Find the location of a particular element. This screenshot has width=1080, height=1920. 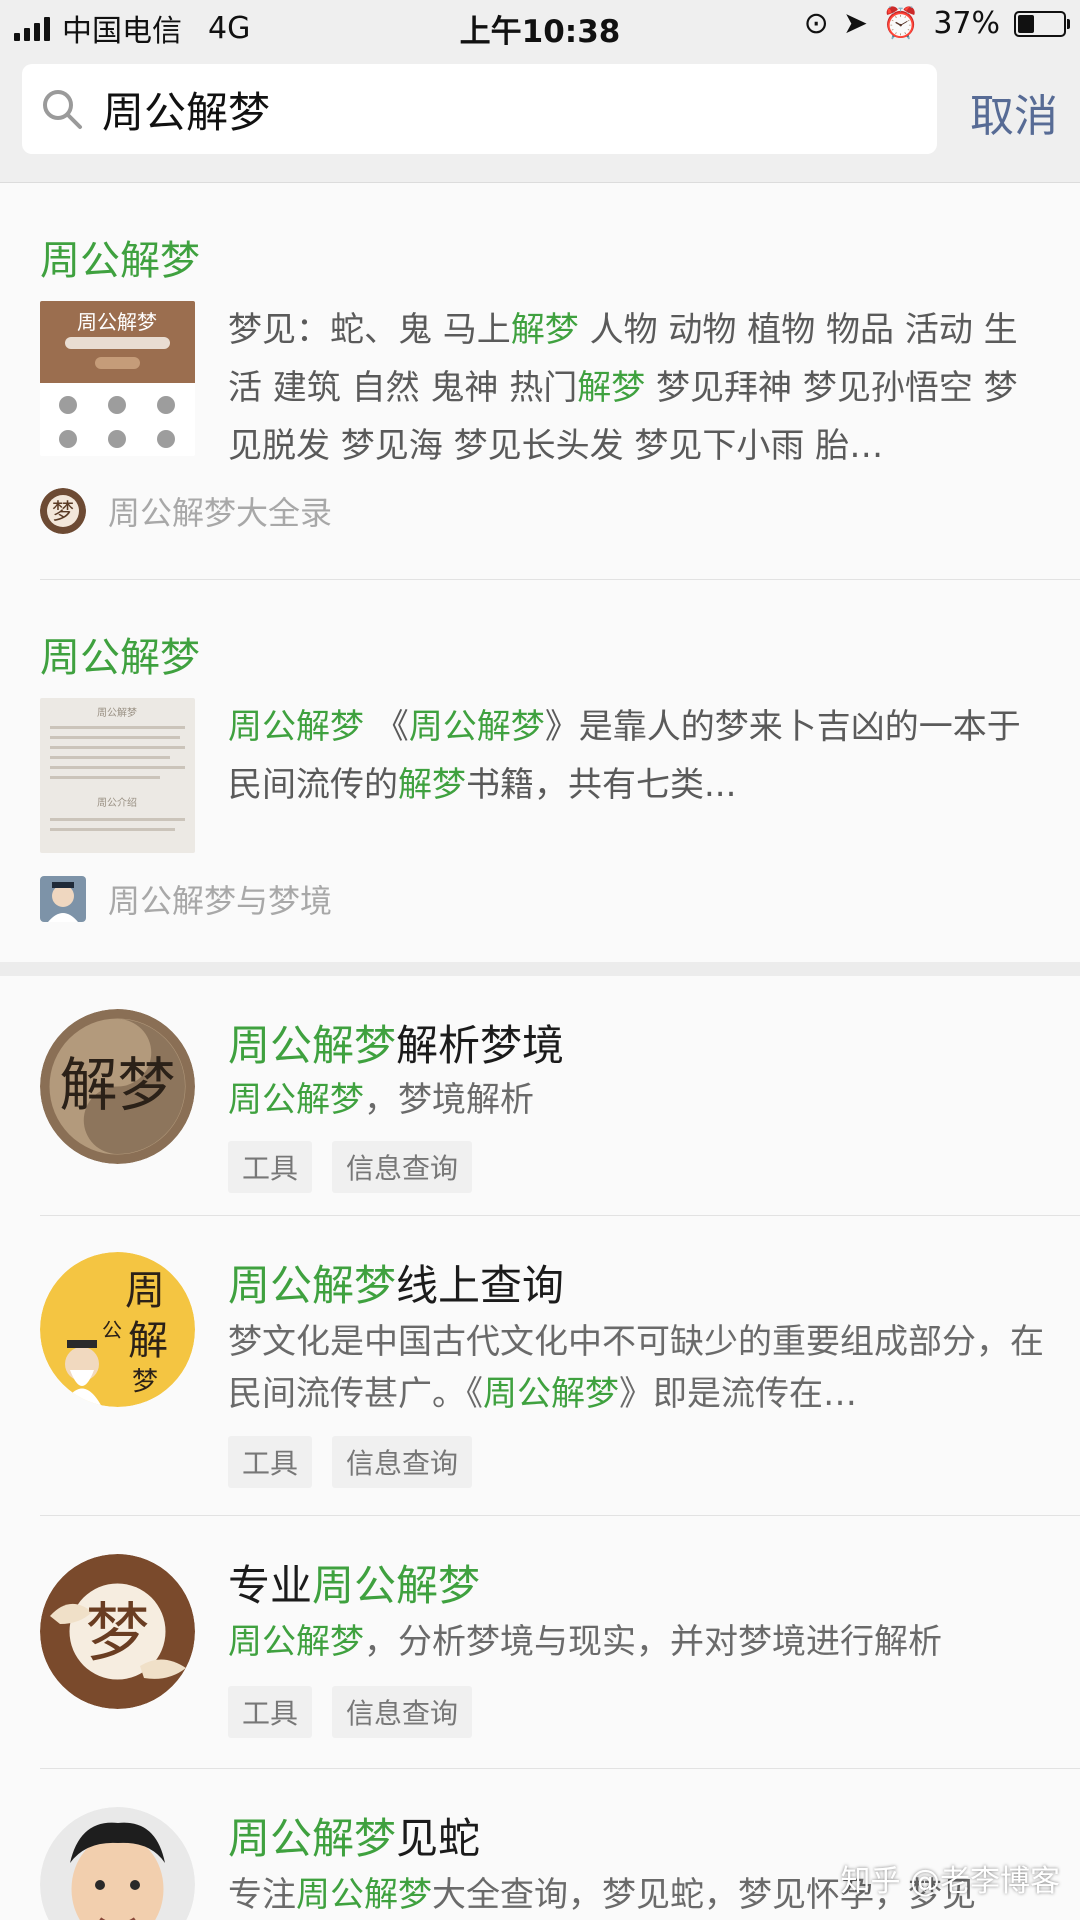

watermark: 知乎 @老李博客 is located at coordinates (950, 1881).